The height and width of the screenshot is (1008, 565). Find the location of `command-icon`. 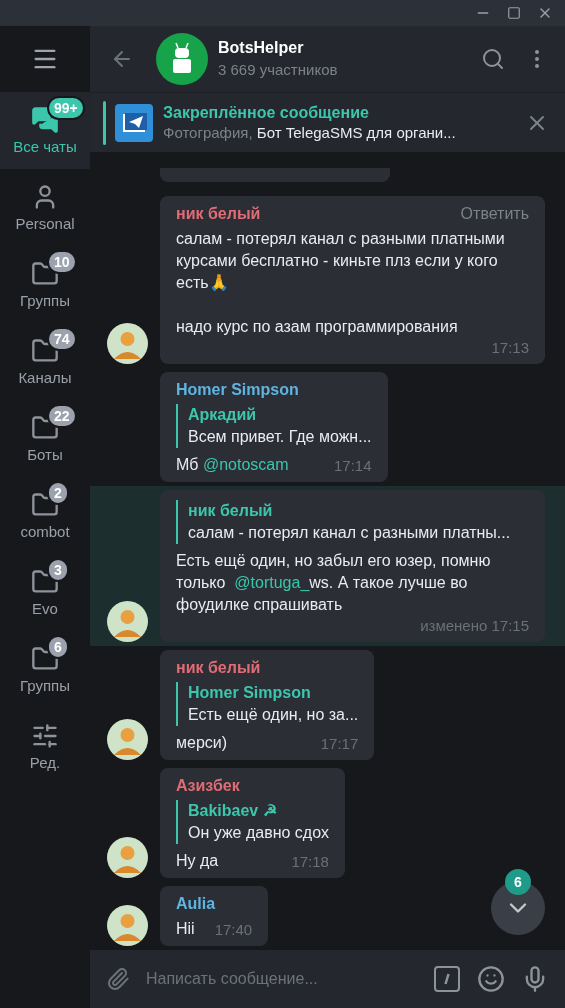

command-icon is located at coordinates (447, 979).